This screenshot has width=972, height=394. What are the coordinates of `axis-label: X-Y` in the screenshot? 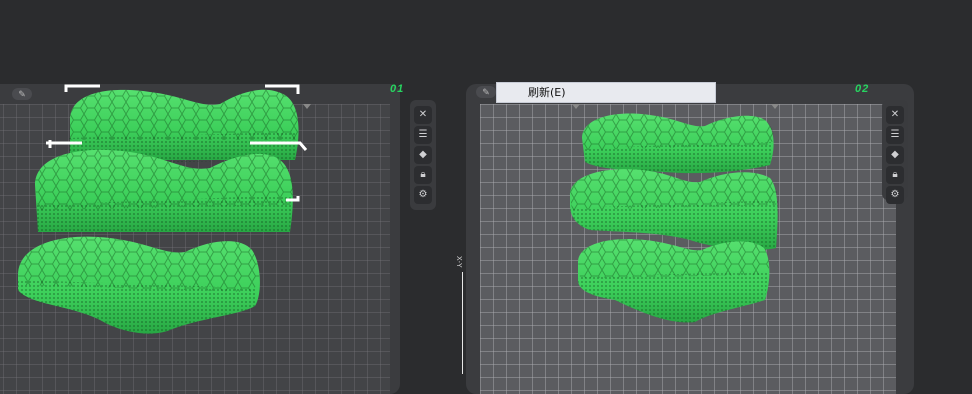 It's located at (458, 262).